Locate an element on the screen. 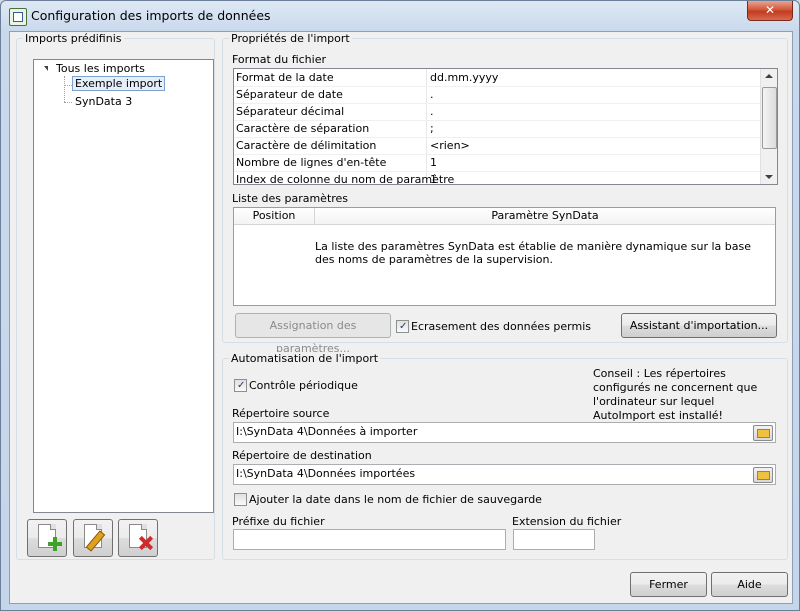 This screenshot has height=611, width=800. prop-row-date-format: Format de la date dd.mm.yyyy is located at coordinates (497, 78).